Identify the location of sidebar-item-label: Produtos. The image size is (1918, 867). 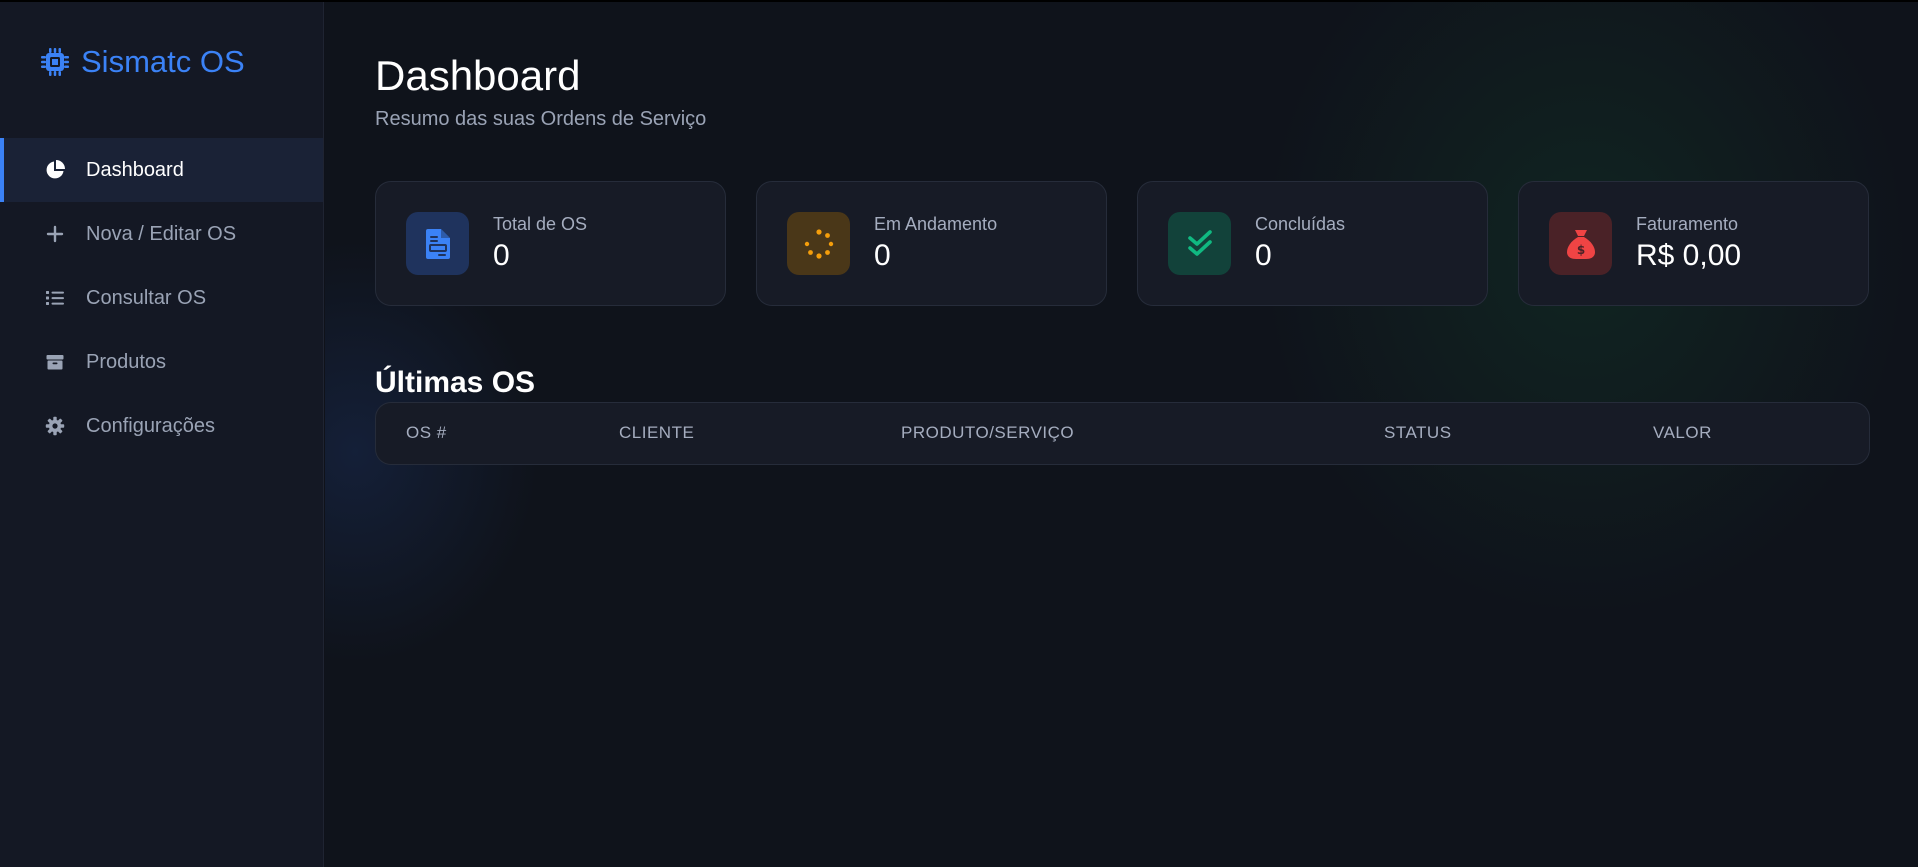
(126, 361).